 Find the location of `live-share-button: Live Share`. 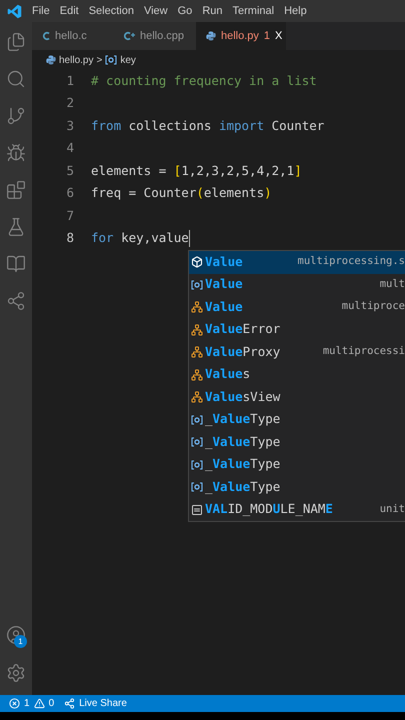

live-share-button: Live Share is located at coordinates (103, 703).